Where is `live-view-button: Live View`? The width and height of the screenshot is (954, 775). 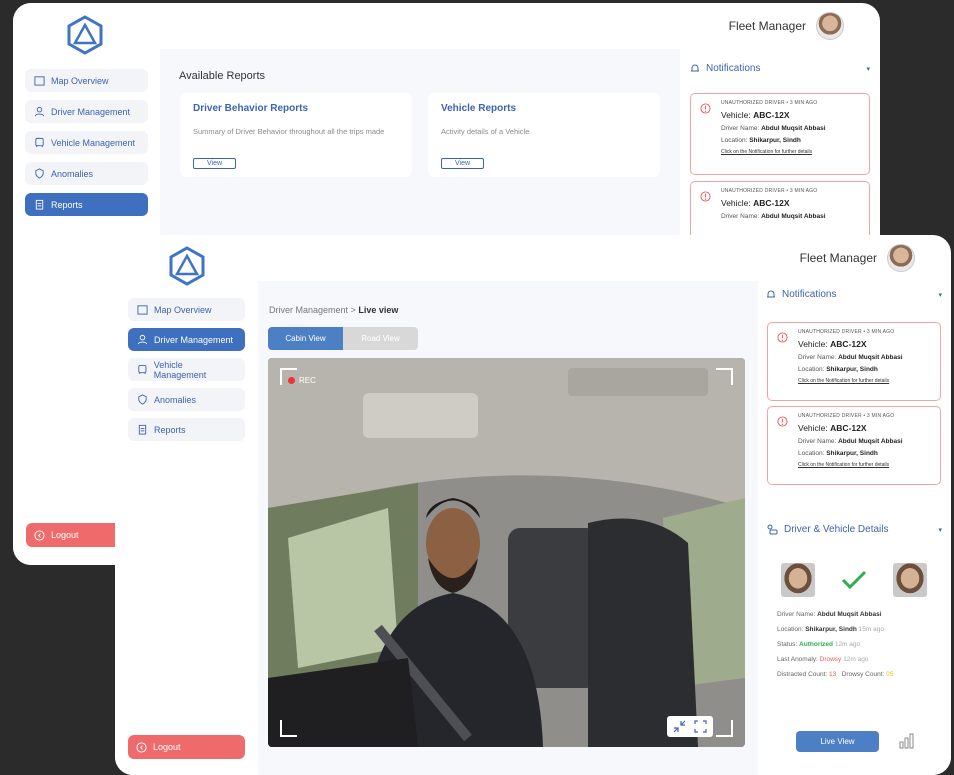 live-view-button: Live View is located at coordinates (837, 741).